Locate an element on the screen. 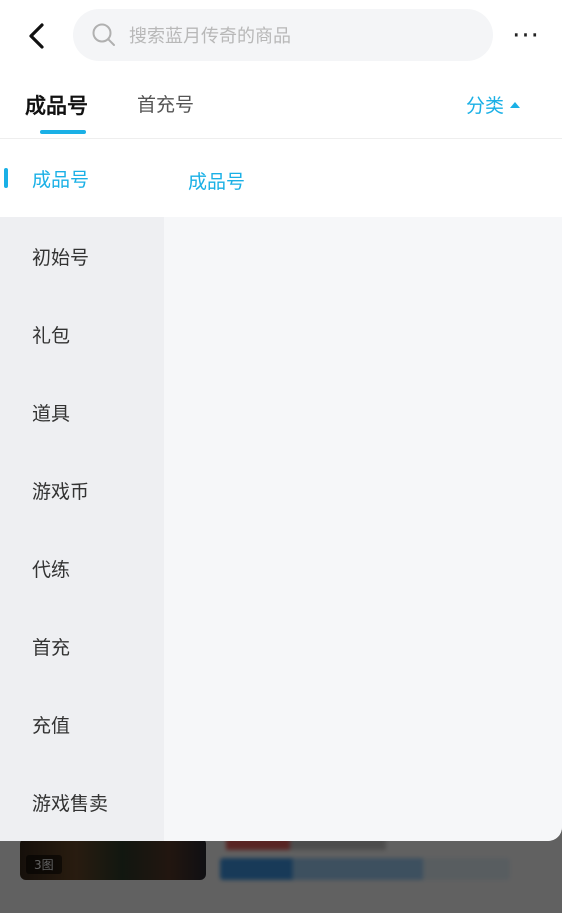  active-tab-indicator is located at coordinates (63, 132).